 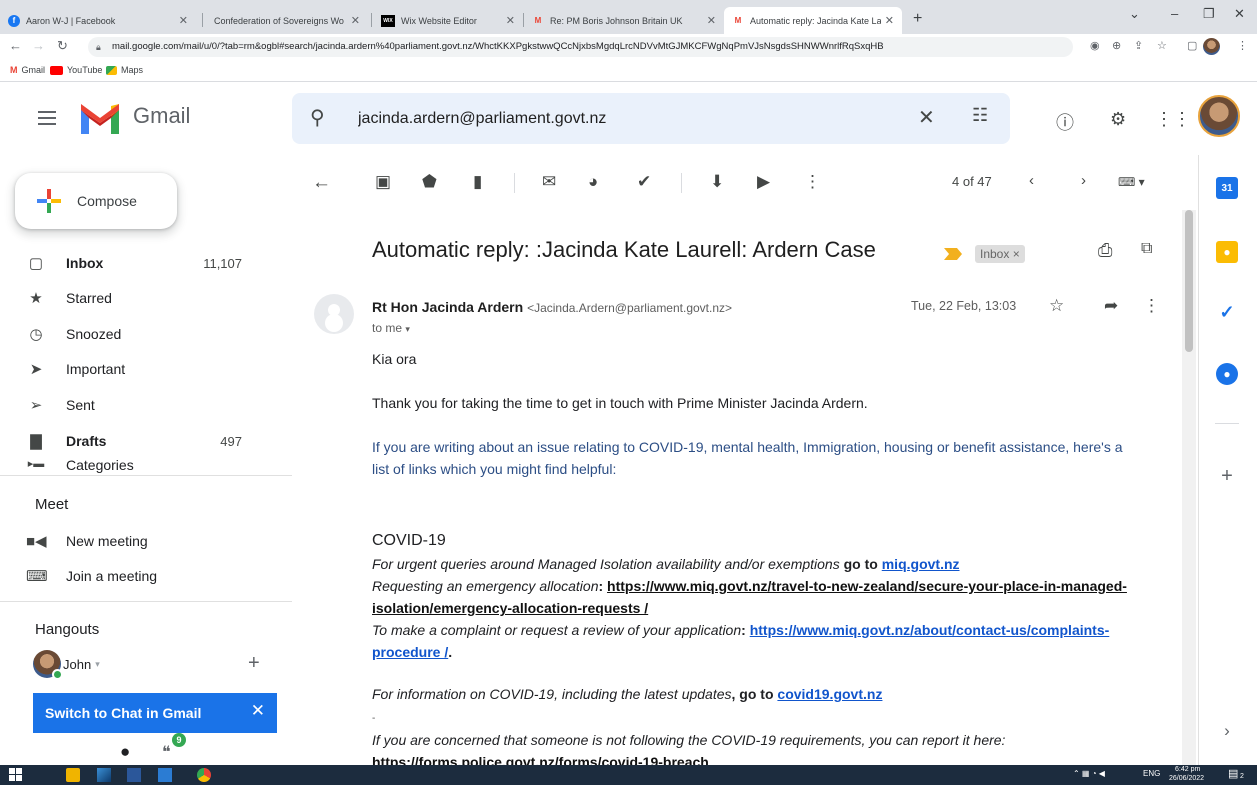 I want to click on language-indicator: ENG, so click(x=1151, y=773).